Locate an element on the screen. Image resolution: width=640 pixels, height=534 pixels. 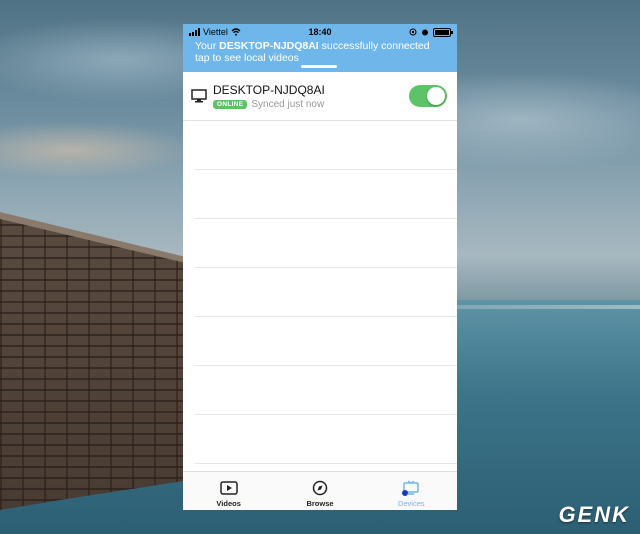
horizon is located at coordinates (540, 307).